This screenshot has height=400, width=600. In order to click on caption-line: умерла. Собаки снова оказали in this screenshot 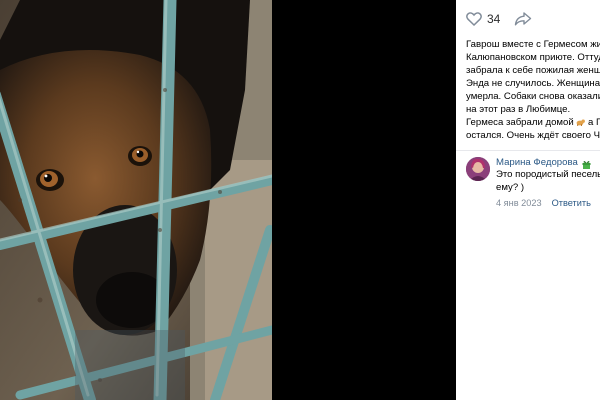, I will do `click(533, 96)`.